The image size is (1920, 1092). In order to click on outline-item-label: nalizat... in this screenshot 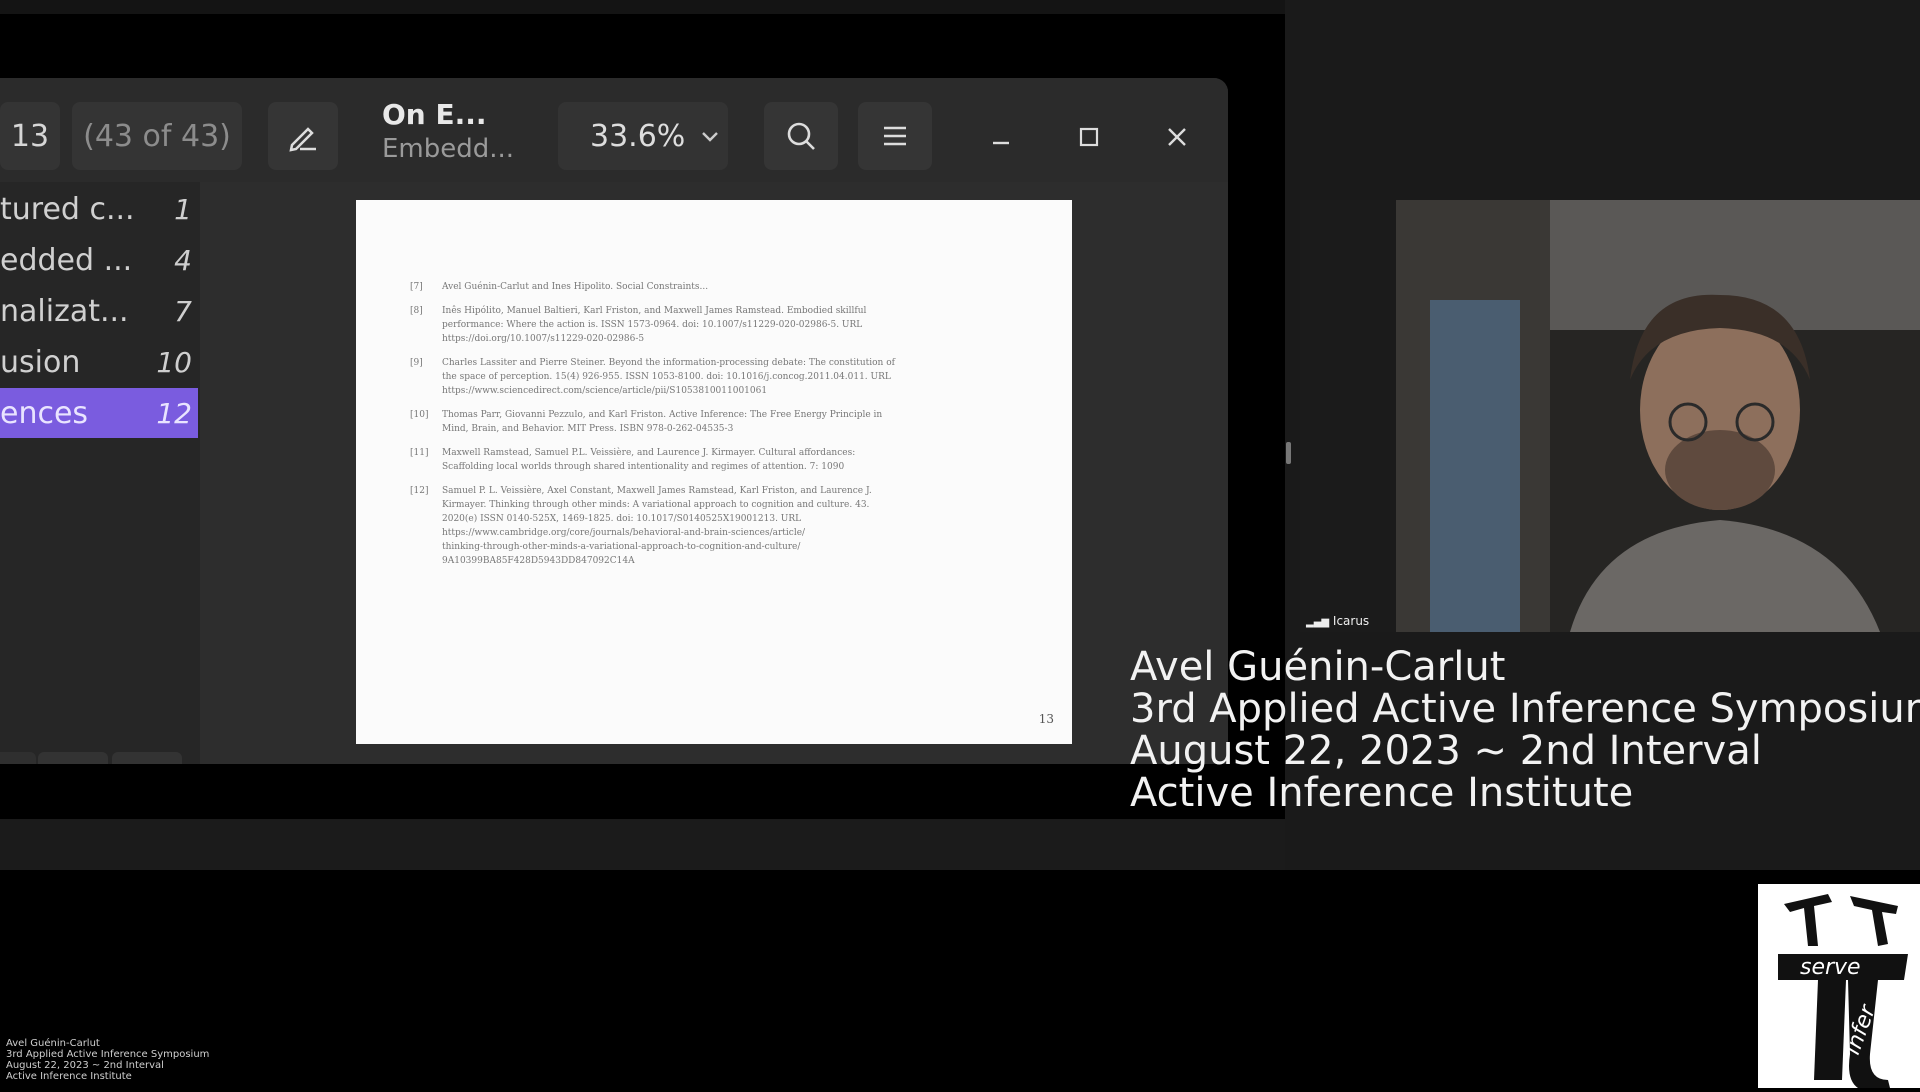, I will do `click(64, 311)`.